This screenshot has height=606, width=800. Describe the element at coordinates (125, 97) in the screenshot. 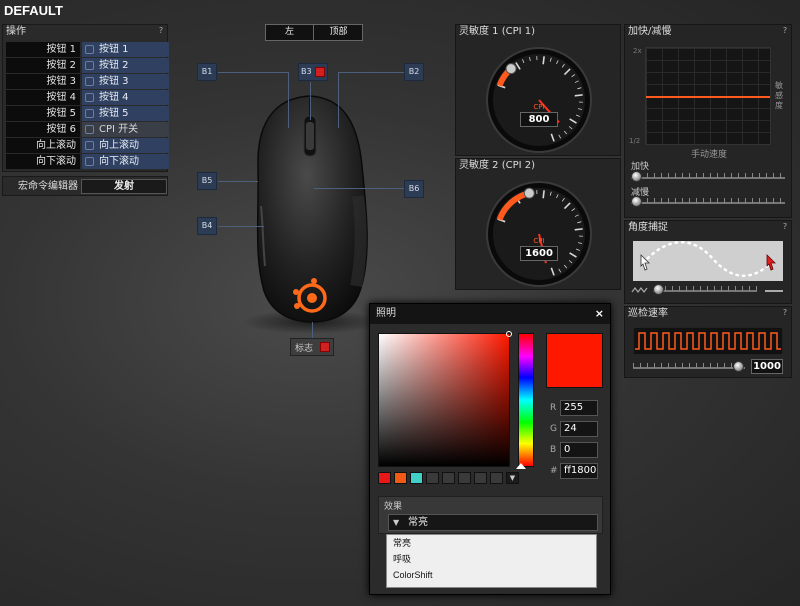

I see `action-row-value: 按钮 4` at that location.